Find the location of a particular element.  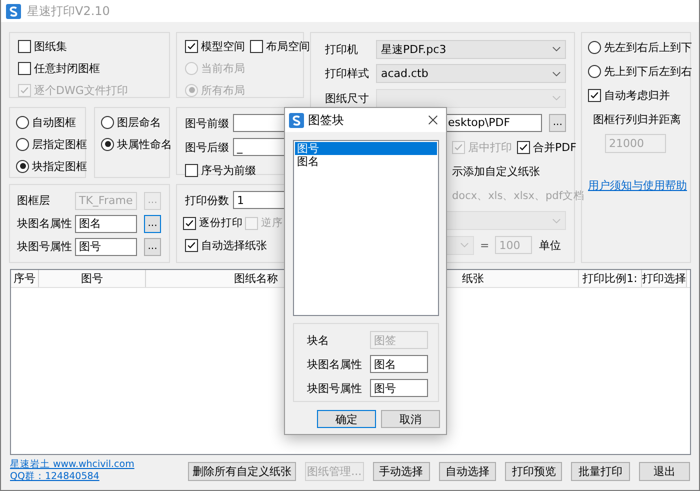

footer-link: 星速岩土 www.whcivil.com is located at coordinates (99, 465).